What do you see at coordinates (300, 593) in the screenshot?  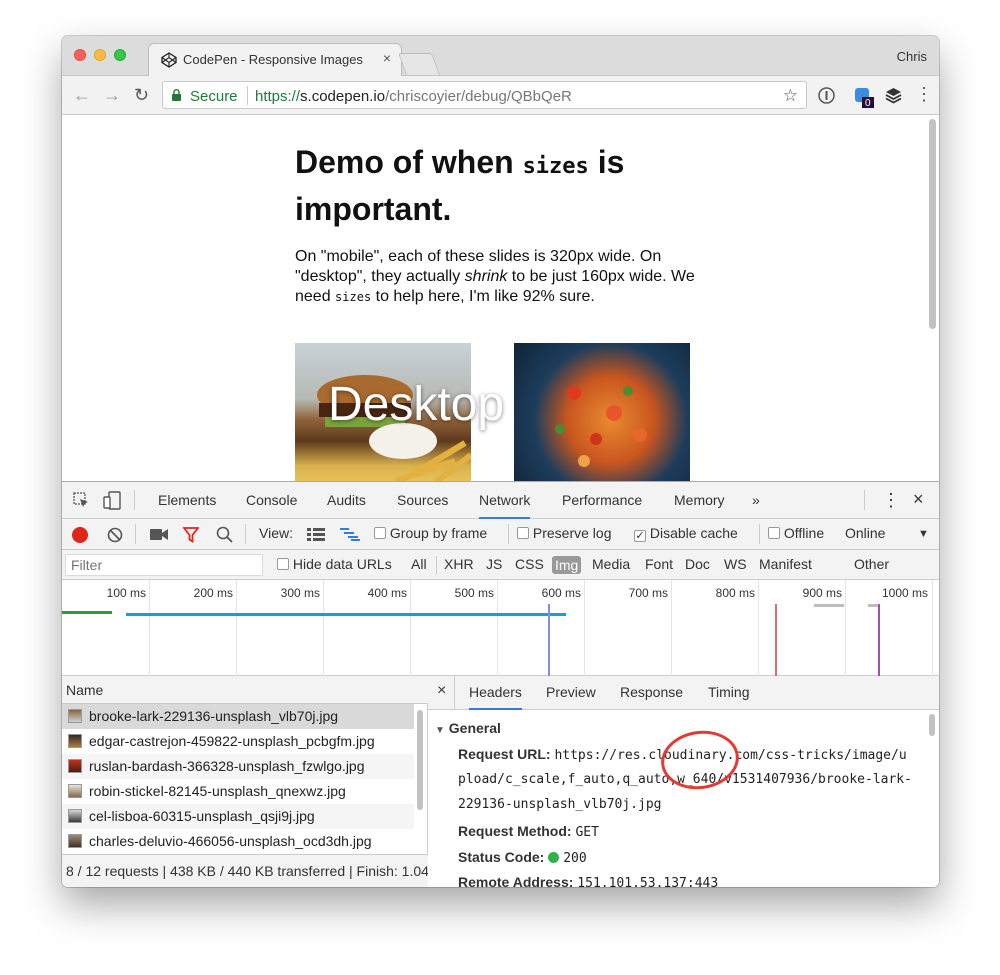 I see `timeline-tick-label: 300 ms` at bounding box center [300, 593].